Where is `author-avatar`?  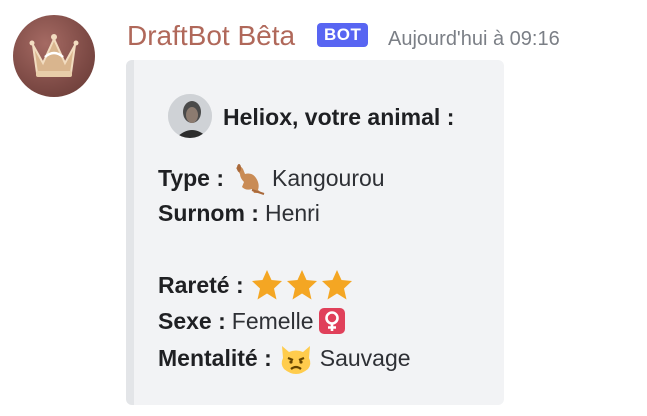
author-avatar is located at coordinates (190, 116).